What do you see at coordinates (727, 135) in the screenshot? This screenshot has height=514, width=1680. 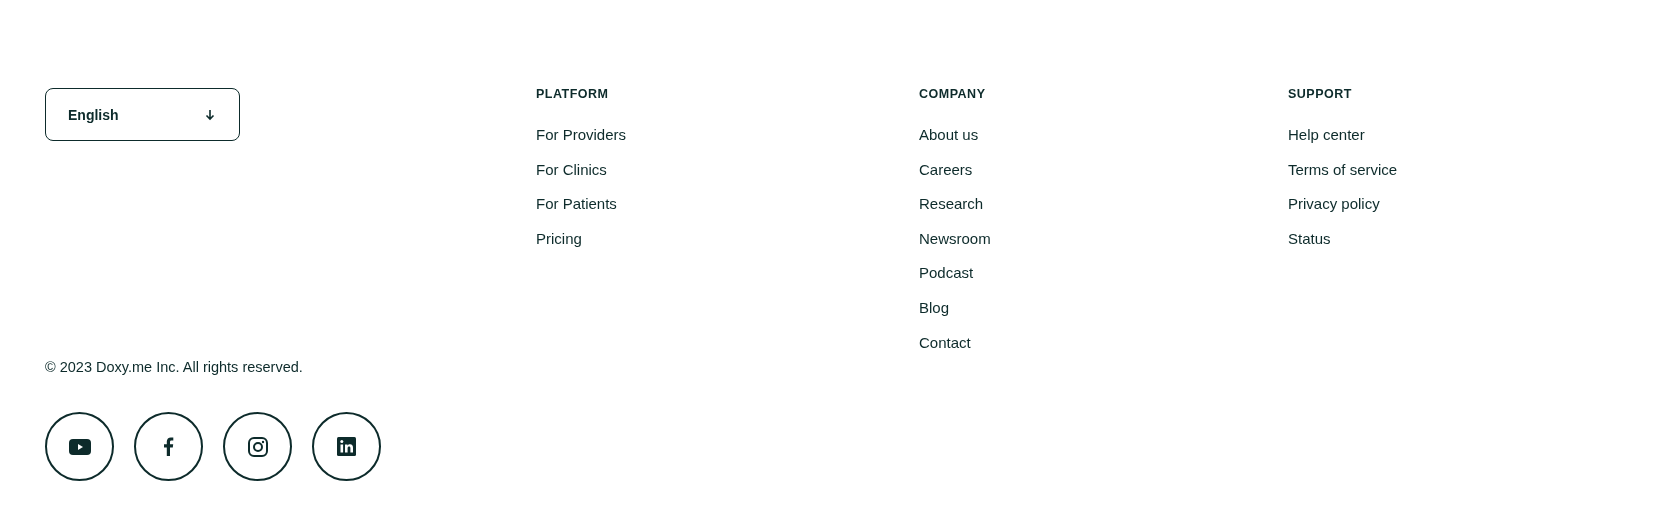 I see `footer-link: For Providers` at bounding box center [727, 135].